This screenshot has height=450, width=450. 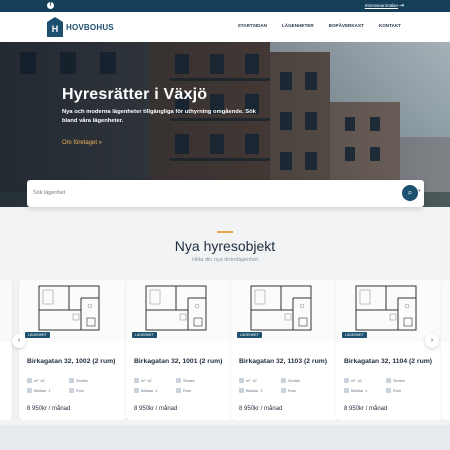 I want to click on page-bottom-band, so click(x=225, y=437).